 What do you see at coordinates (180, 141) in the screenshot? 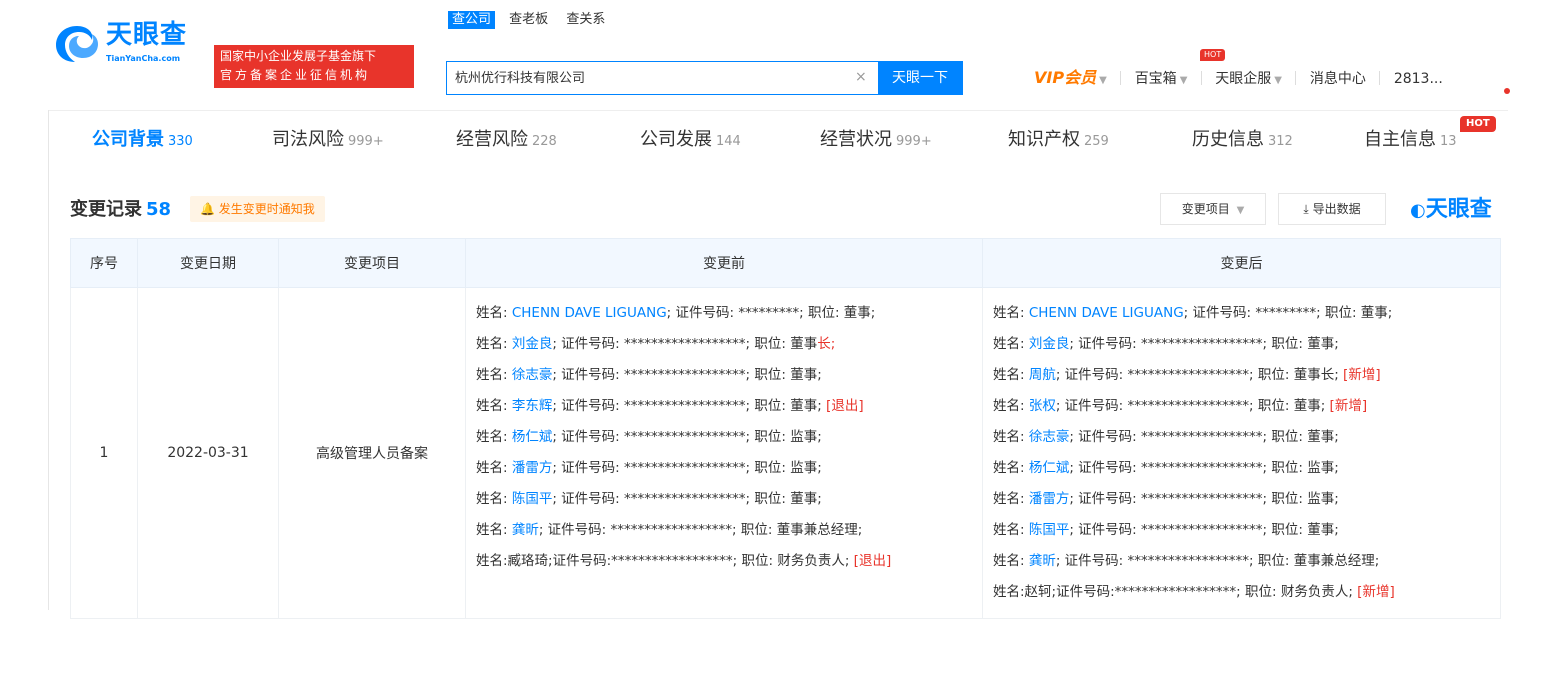
I see `tab-count: 330` at bounding box center [180, 141].